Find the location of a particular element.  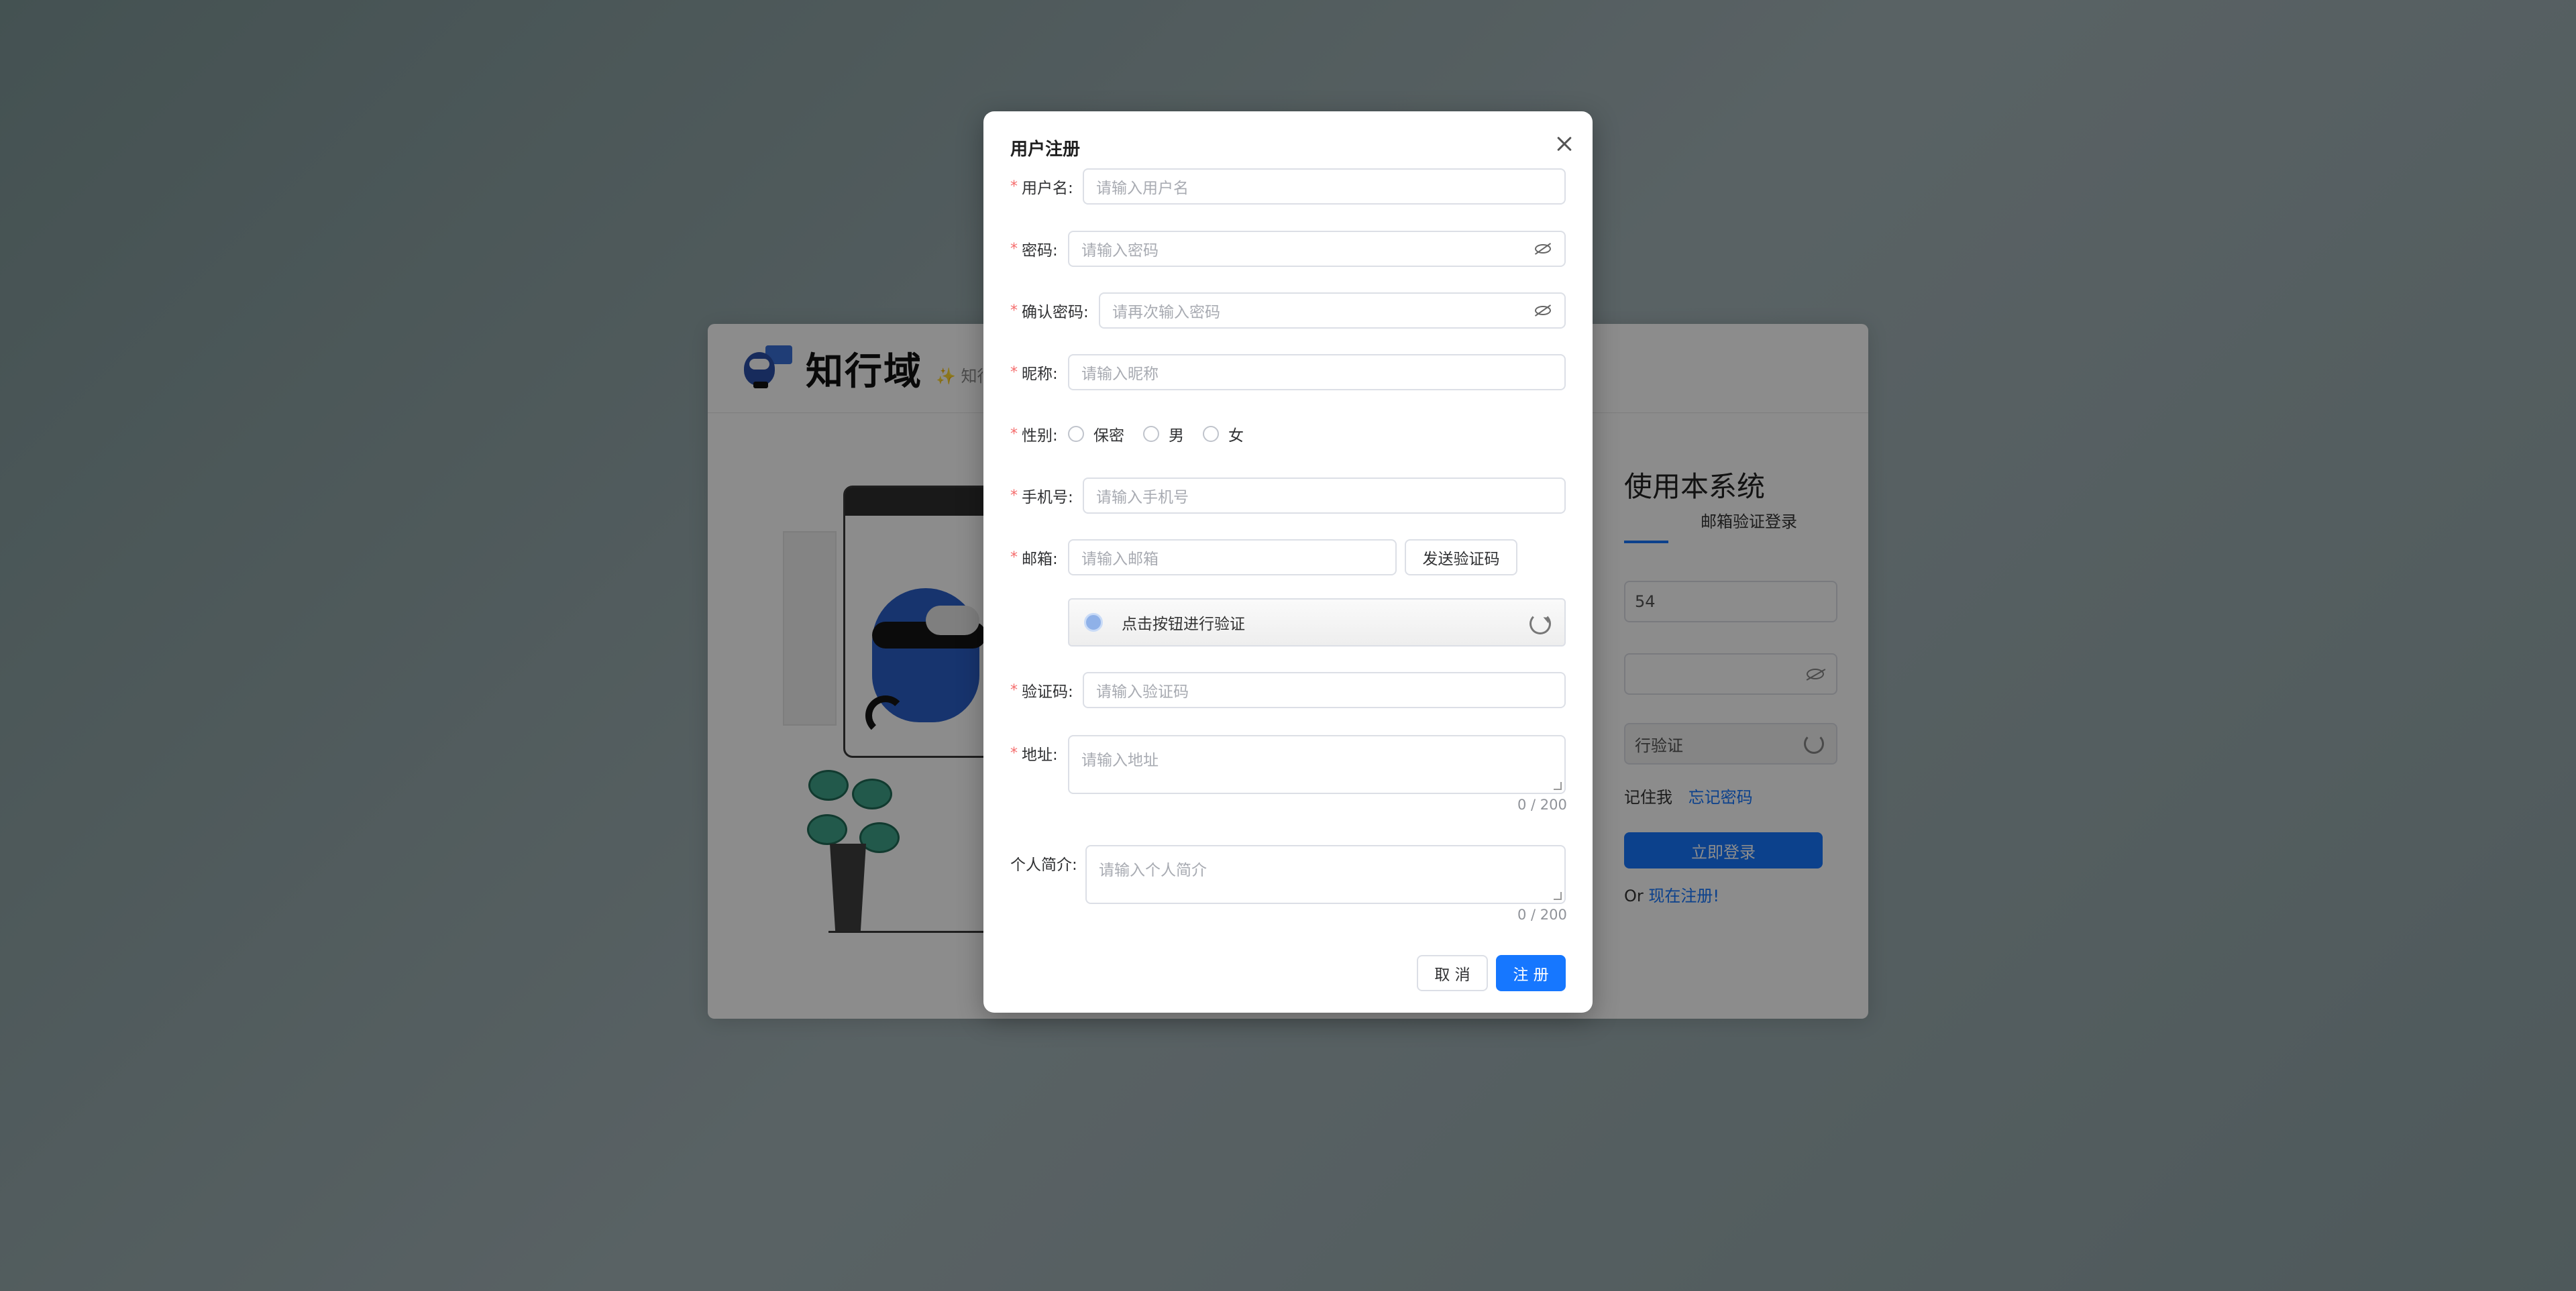

dialog-title: 用户注册 is located at coordinates (1045, 149).